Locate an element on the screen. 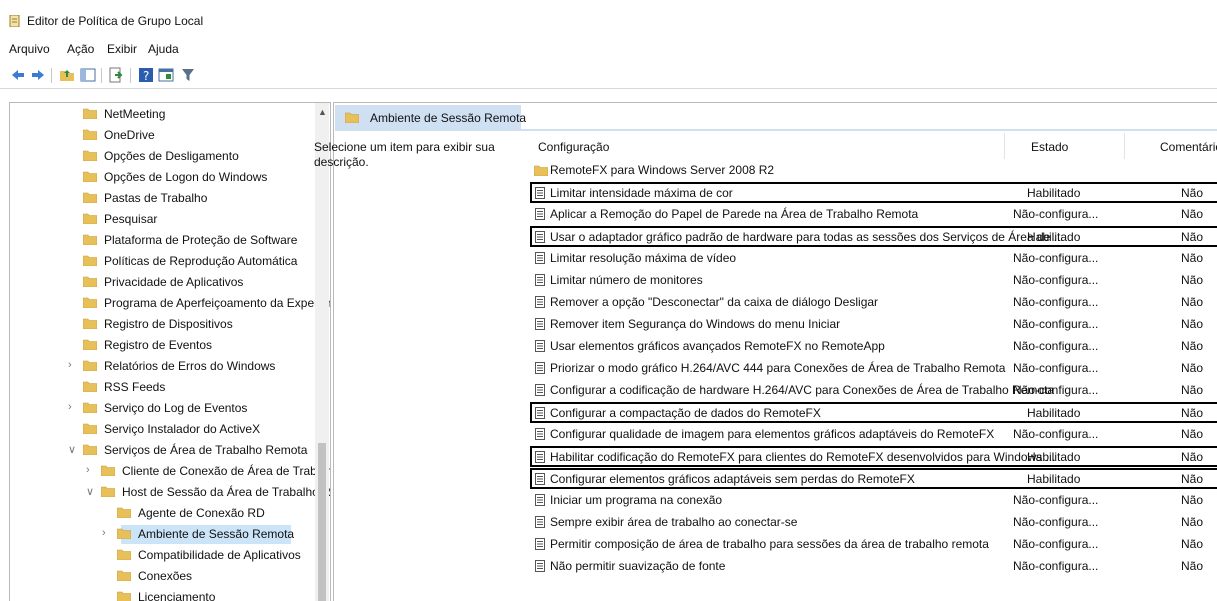 The width and height of the screenshot is (1217, 601). up-folder-icon is located at coordinates (67, 75).